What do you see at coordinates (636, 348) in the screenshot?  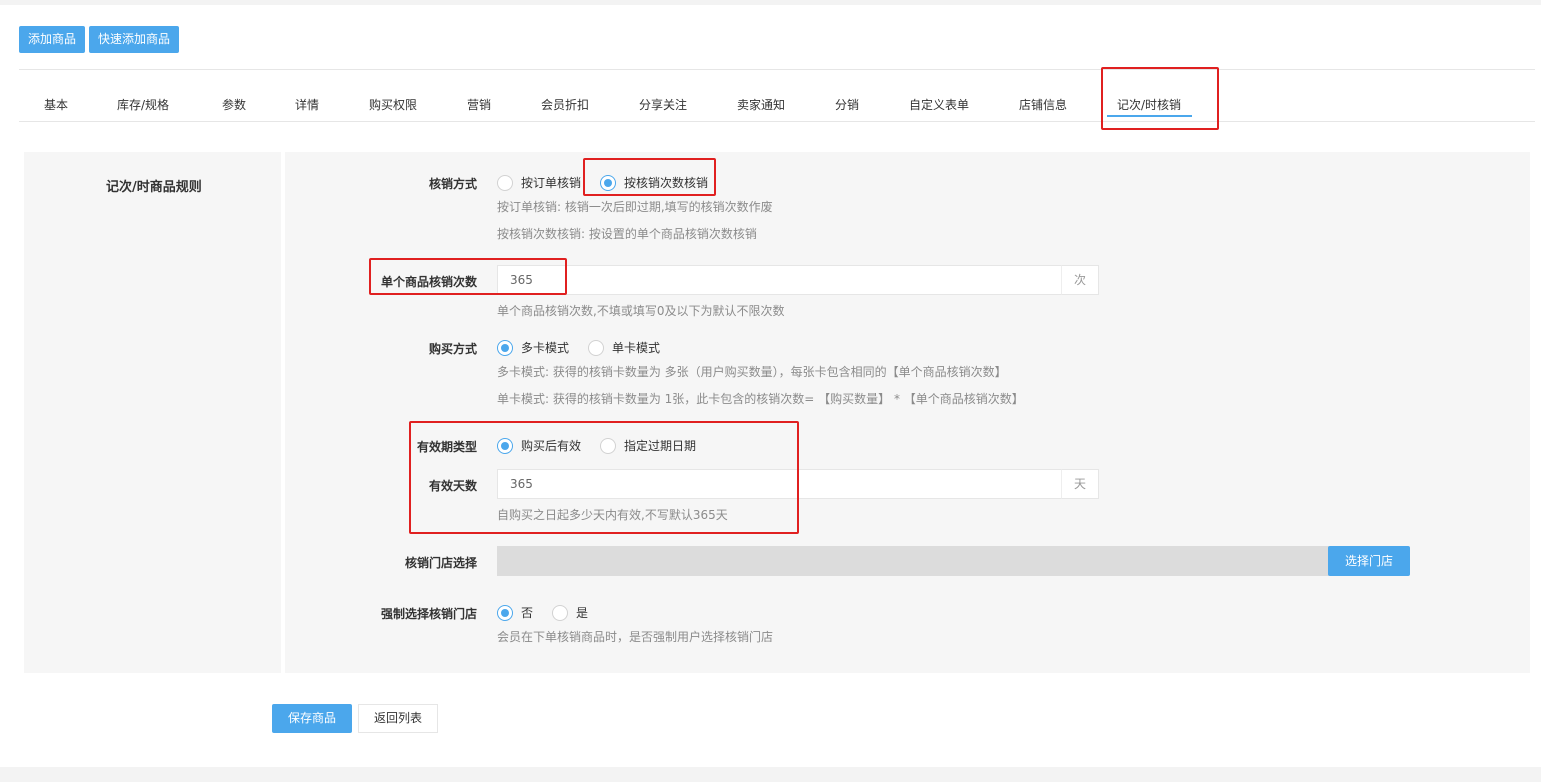 I see `radio-label: 单卡模式` at bounding box center [636, 348].